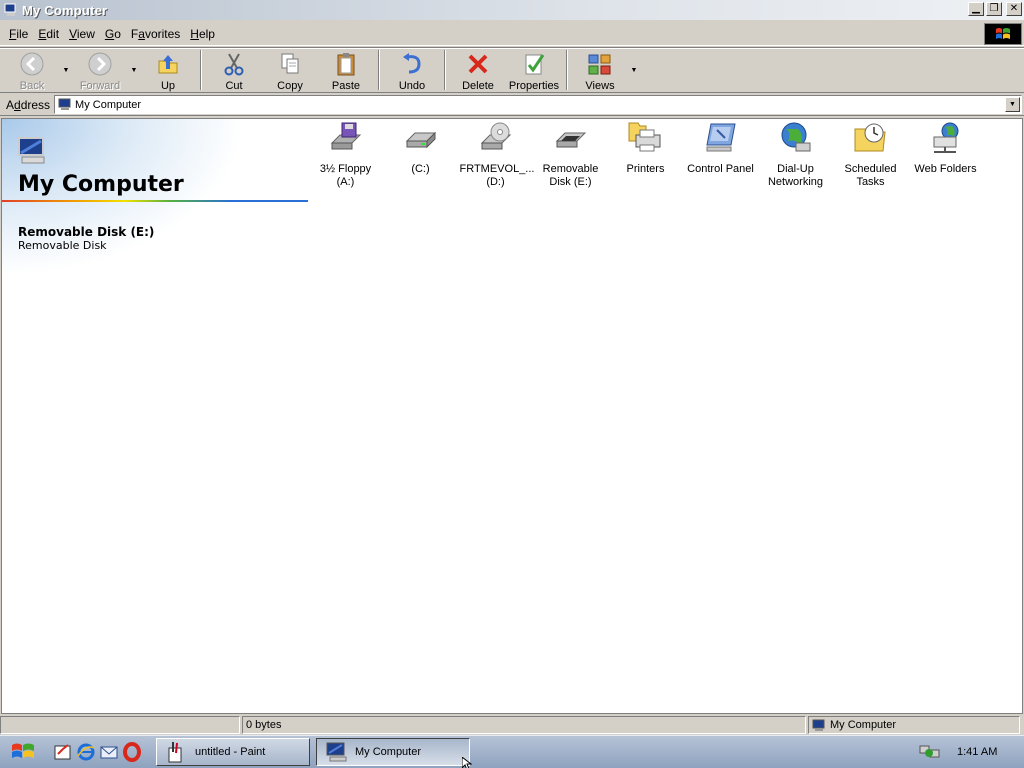 The width and height of the screenshot is (1024, 768). I want to click on opera-icon, so click(132, 752).